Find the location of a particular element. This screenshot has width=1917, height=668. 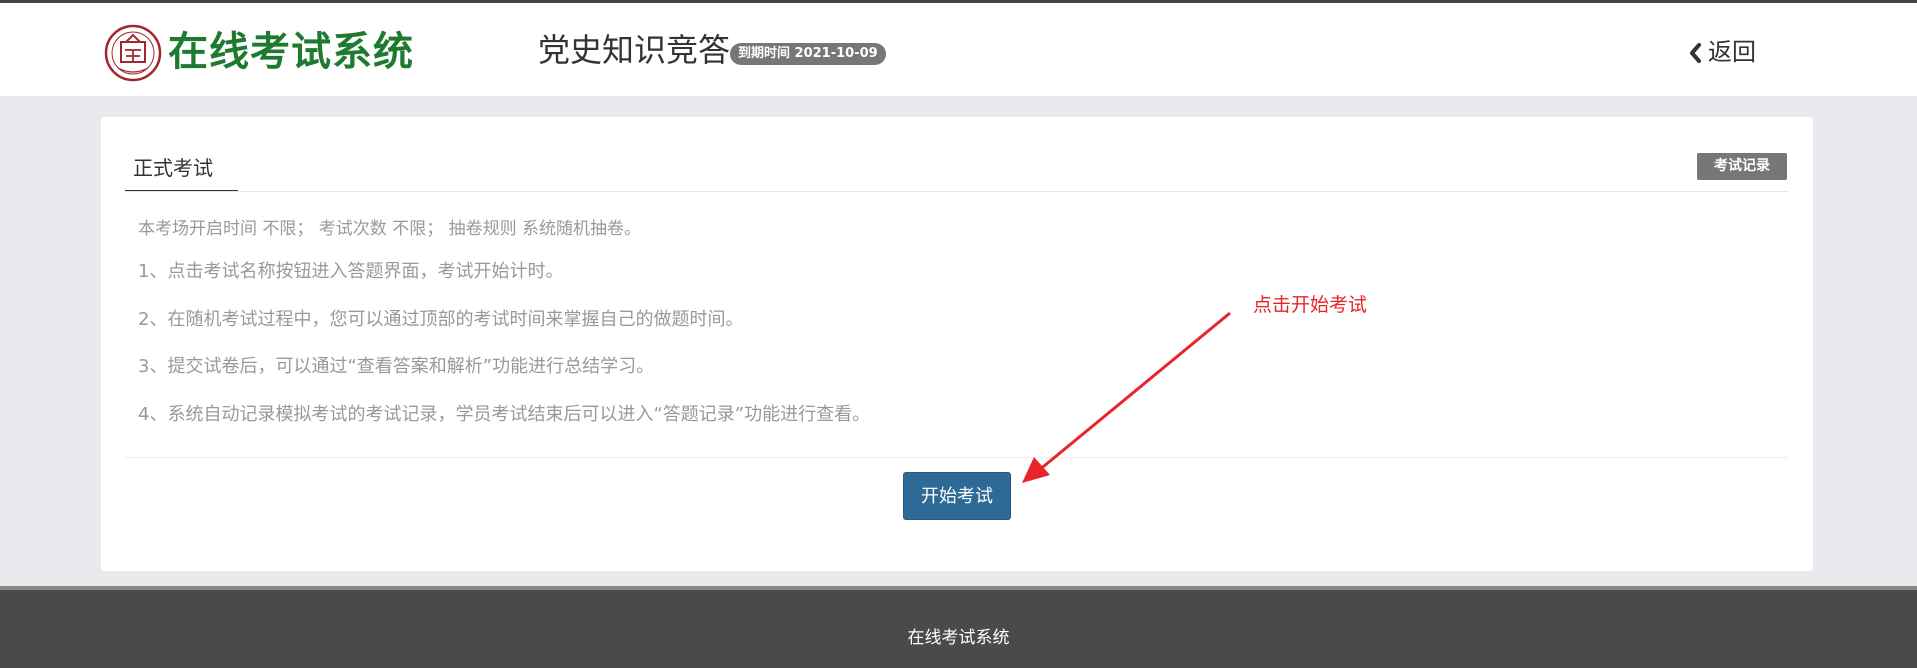

rule-item: 2、在随机考试过程中，您可以通过顶部的考试时间来掌握自己的做题时间。 is located at coordinates (440, 320).